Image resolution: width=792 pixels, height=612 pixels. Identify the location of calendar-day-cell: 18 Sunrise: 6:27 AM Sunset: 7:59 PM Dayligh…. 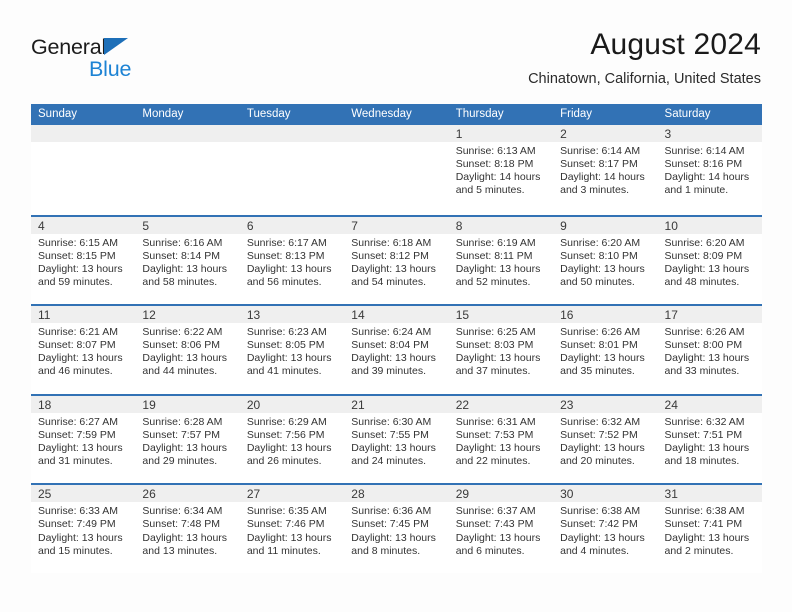
(83, 439).